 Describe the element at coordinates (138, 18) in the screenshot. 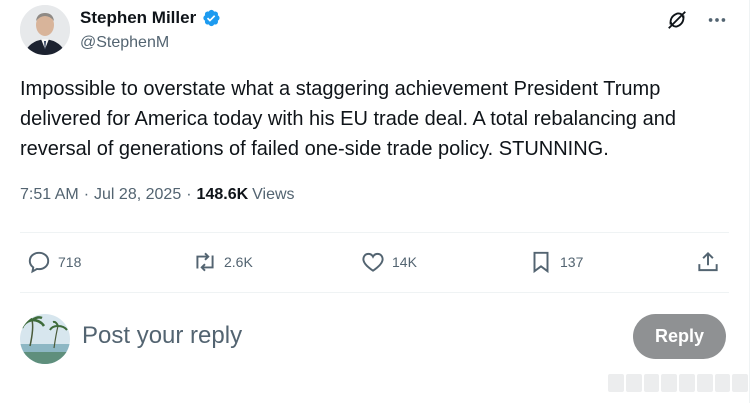

I see `author-name: Stephen Miller` at that location.